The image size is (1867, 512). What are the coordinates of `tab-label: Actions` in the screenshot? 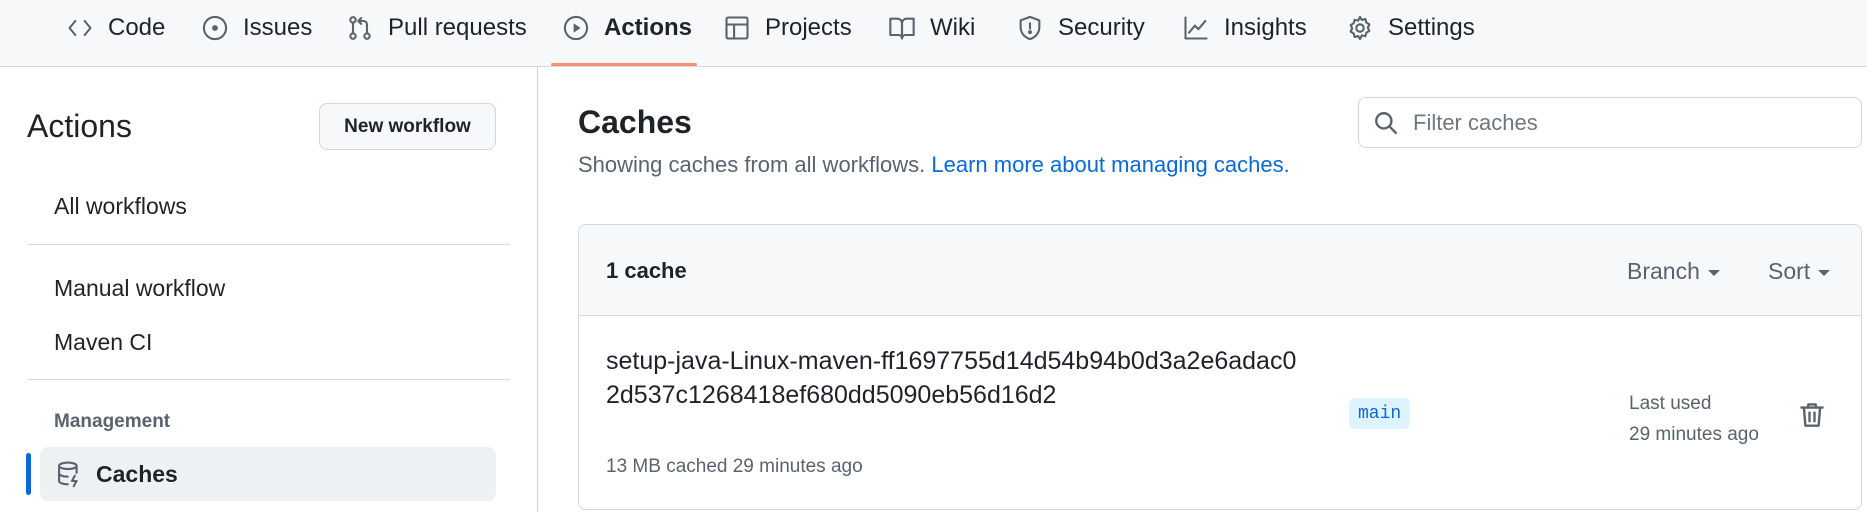 It's located at (648, 27).